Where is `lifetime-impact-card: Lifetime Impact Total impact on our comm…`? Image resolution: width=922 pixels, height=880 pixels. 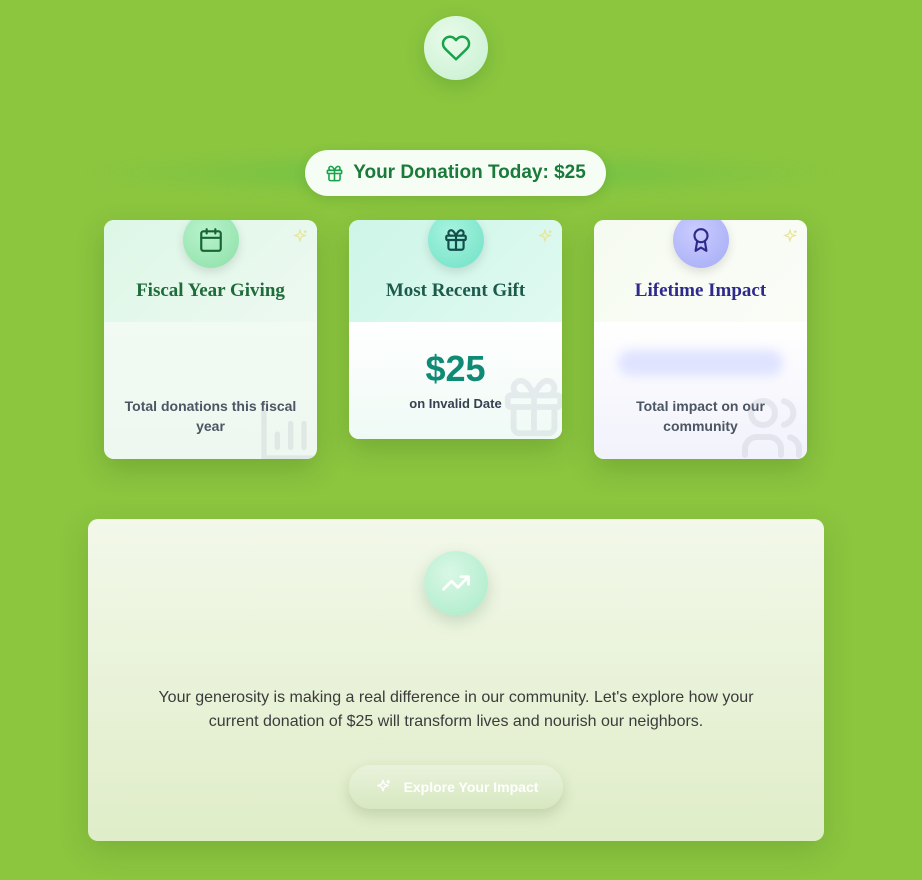
lifetime-impact-card: Lifetime Impact Total impact on our comm… is located at coordinates (700, 339).